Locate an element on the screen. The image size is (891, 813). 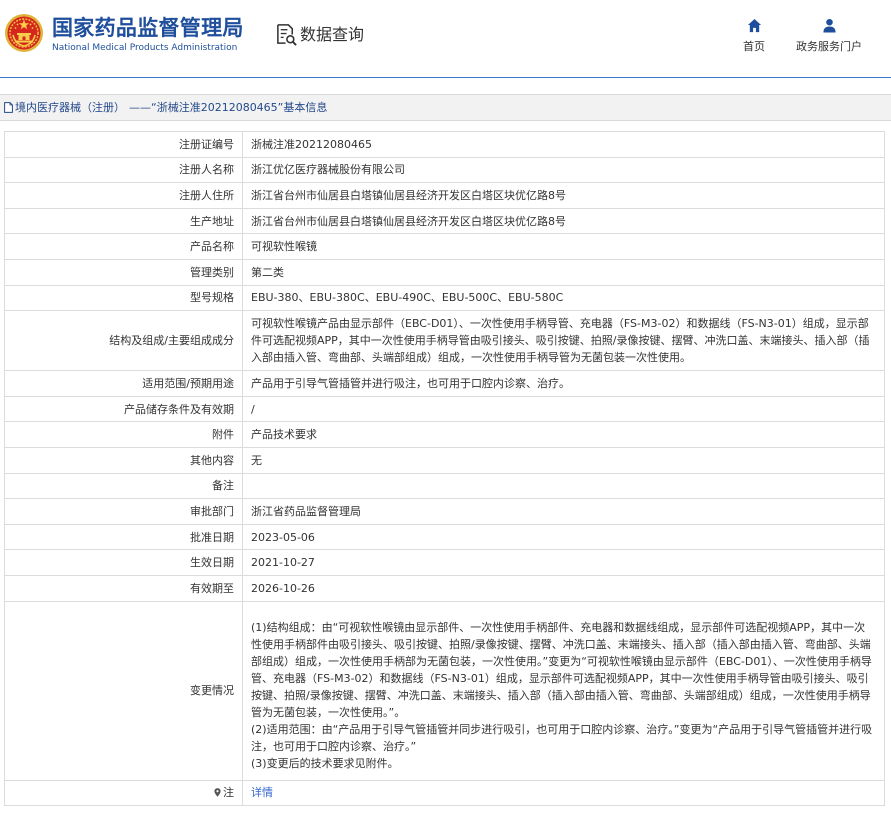
field-label: 其他内容 is located at coordinates (123, 460).